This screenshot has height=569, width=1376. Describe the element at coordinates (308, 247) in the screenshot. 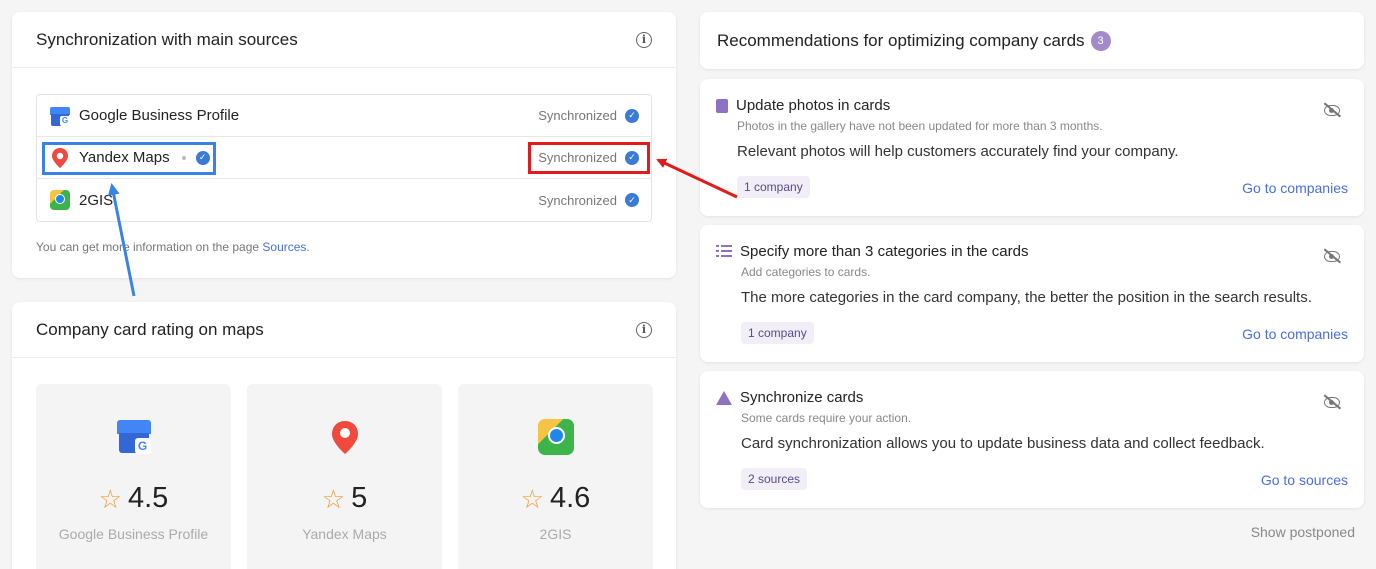

I see `sync-note-suffix: .` at that location.